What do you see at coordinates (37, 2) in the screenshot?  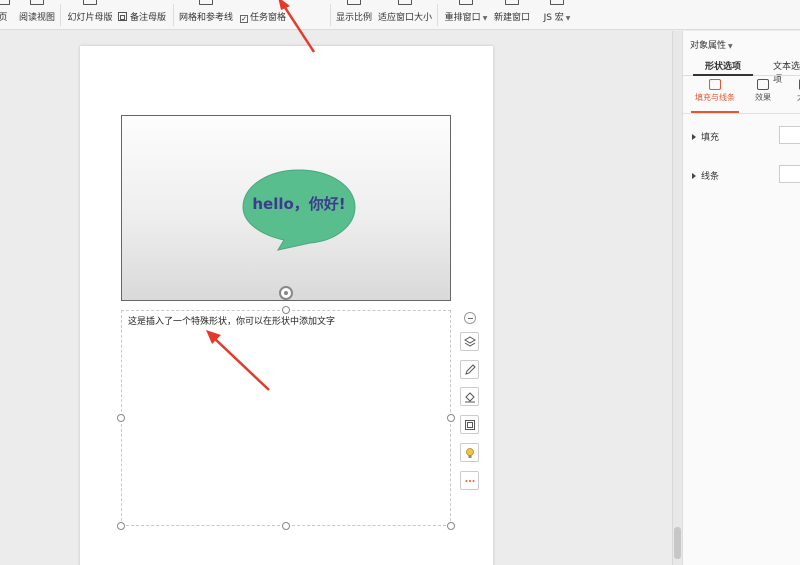 I see `reading-view-icon` at bounding box center [37, 2].